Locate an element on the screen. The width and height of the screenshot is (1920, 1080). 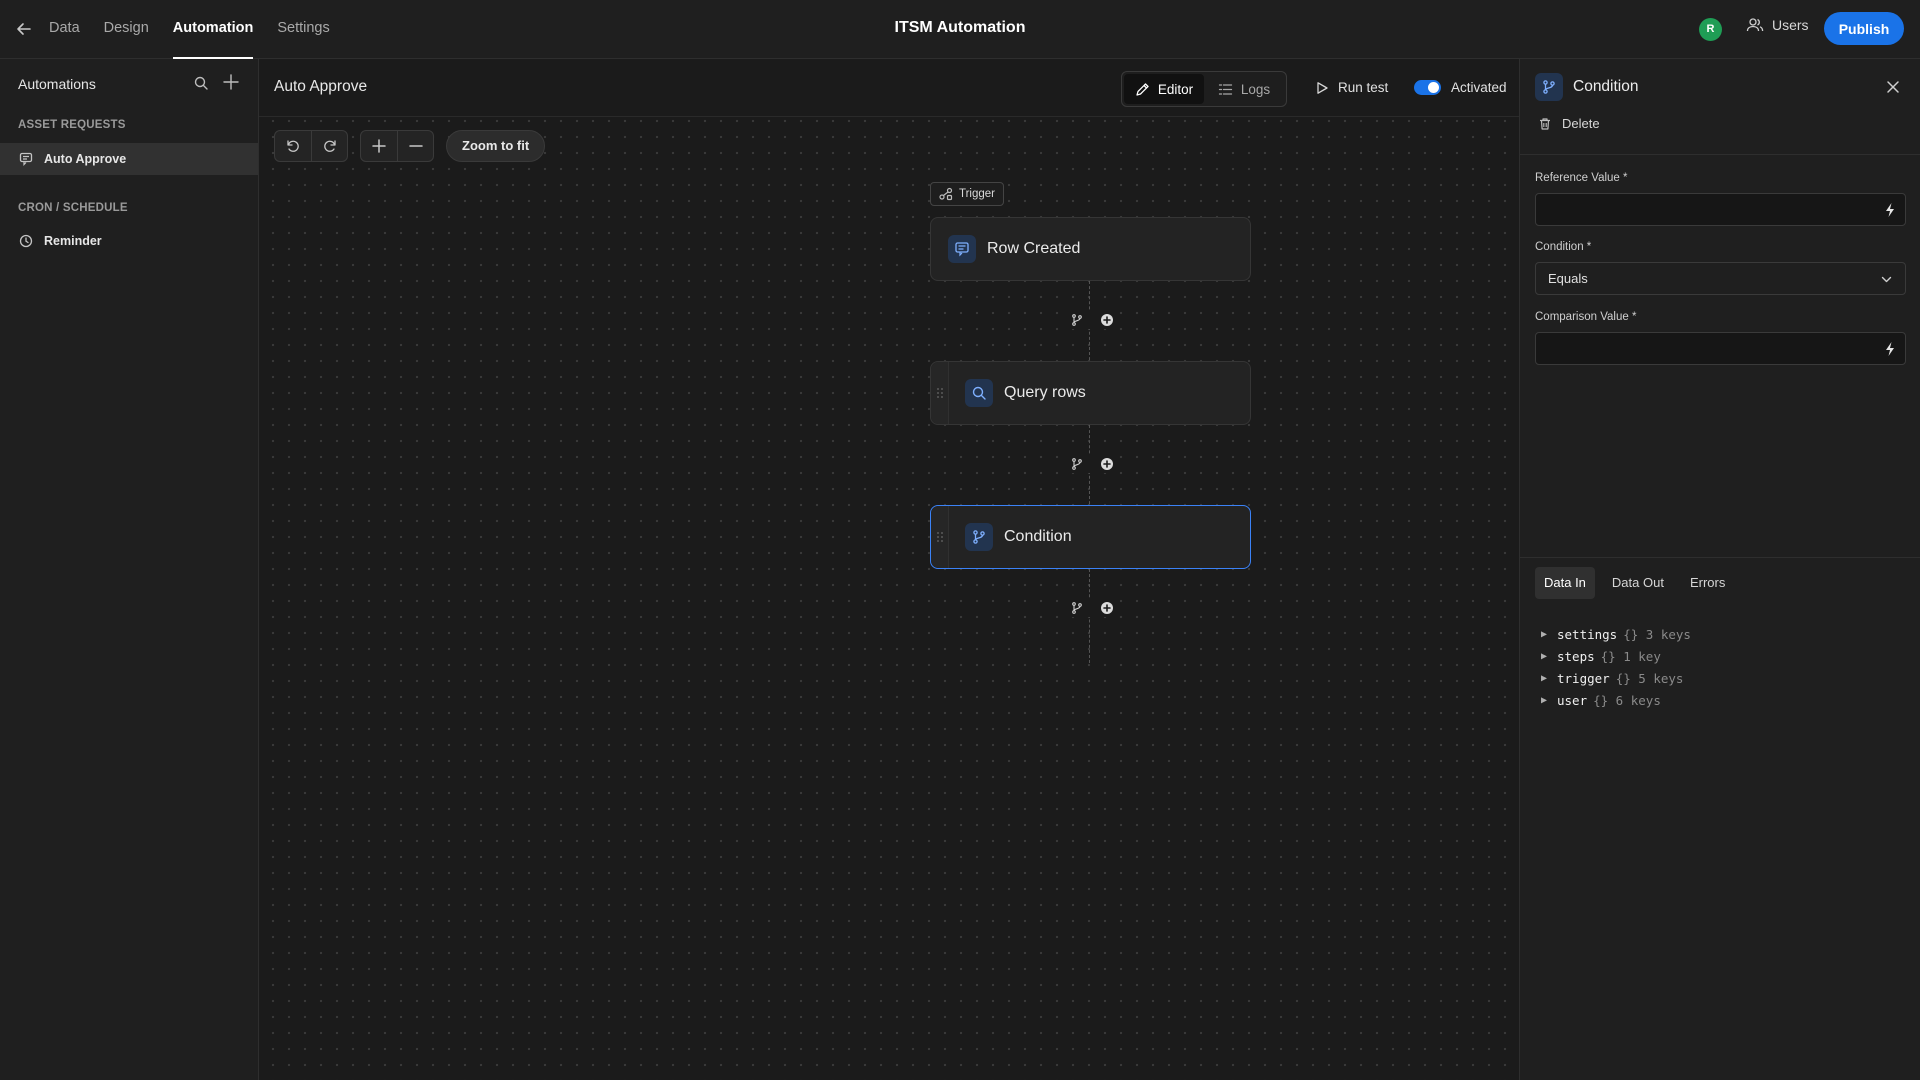
zoom-to-fit-button: Zoom to fit is located at coordinates (496, 146).